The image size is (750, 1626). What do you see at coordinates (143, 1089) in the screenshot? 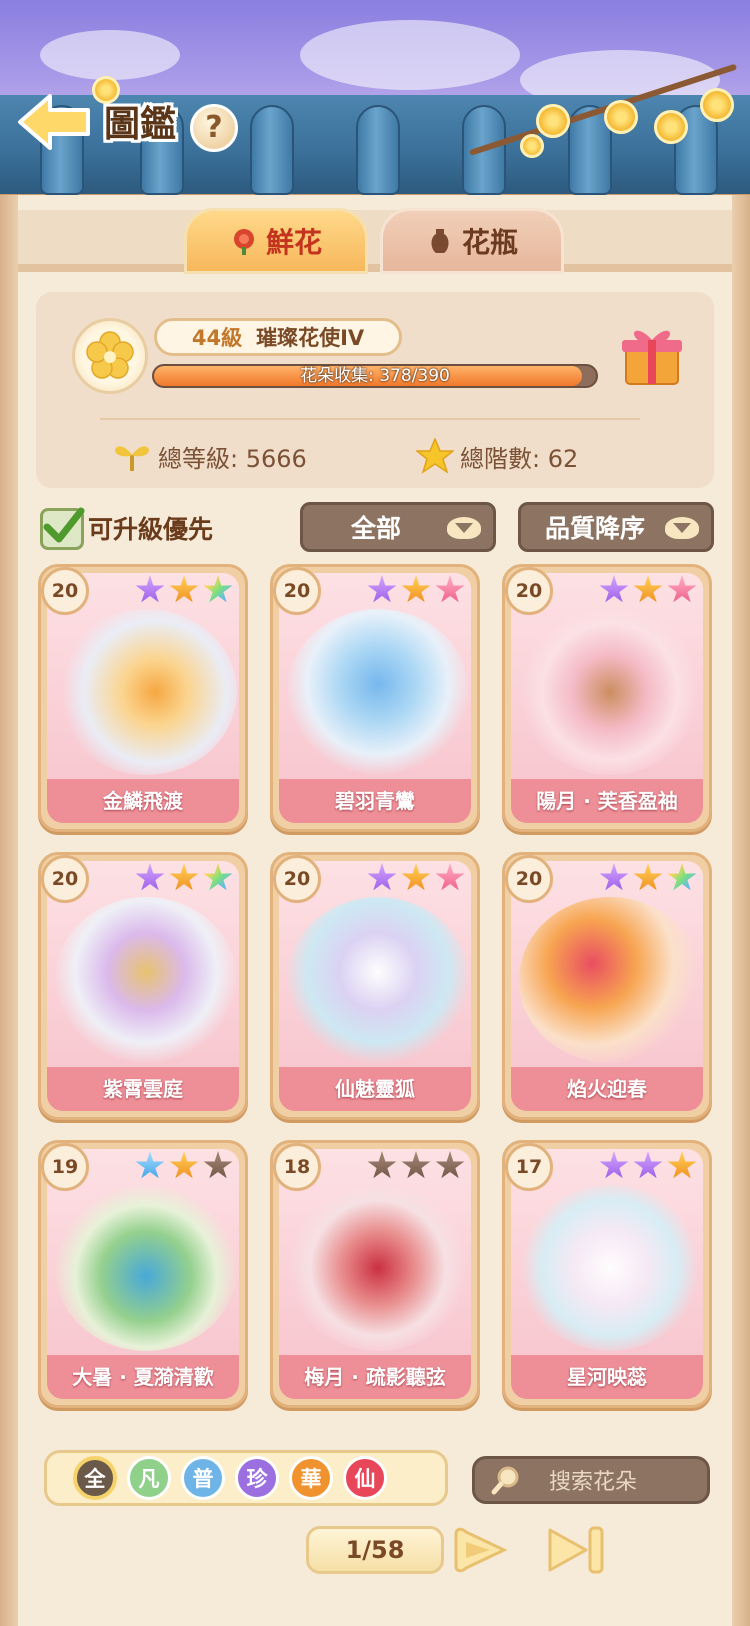
I see `card-name: 紫霄雲庭` at bounding box center [143, 1089].